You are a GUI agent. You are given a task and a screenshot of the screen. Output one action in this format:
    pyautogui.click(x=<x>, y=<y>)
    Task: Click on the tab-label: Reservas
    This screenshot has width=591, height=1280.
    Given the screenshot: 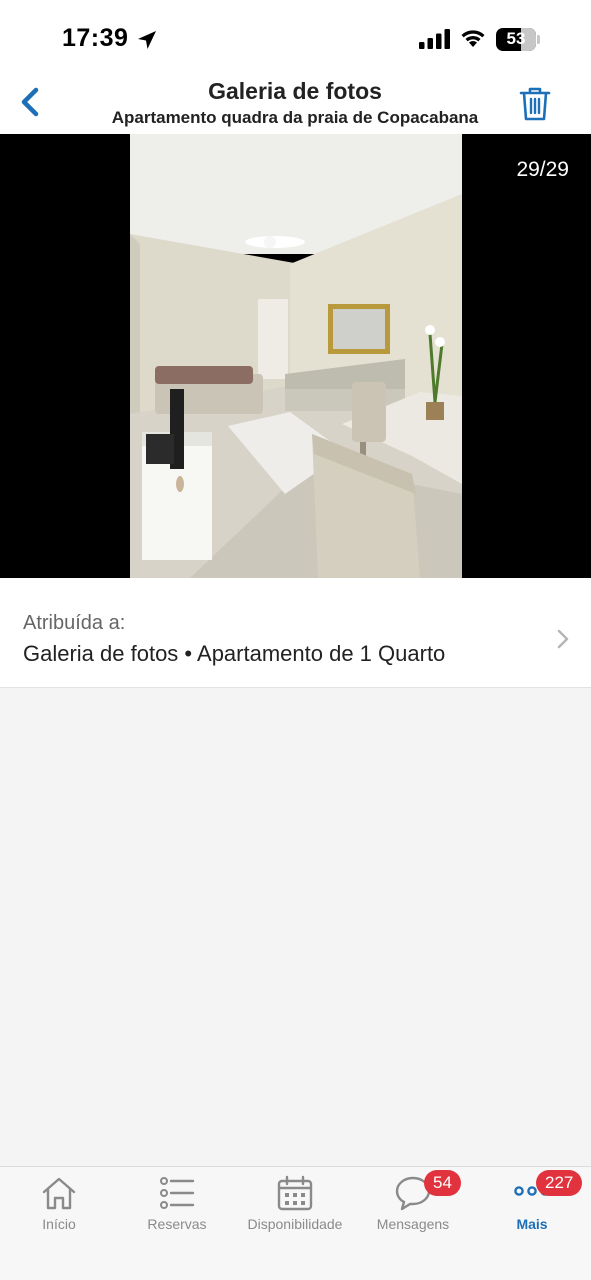 What is the action you would take?
    pyautogui.click(x=177, y=1224)
    